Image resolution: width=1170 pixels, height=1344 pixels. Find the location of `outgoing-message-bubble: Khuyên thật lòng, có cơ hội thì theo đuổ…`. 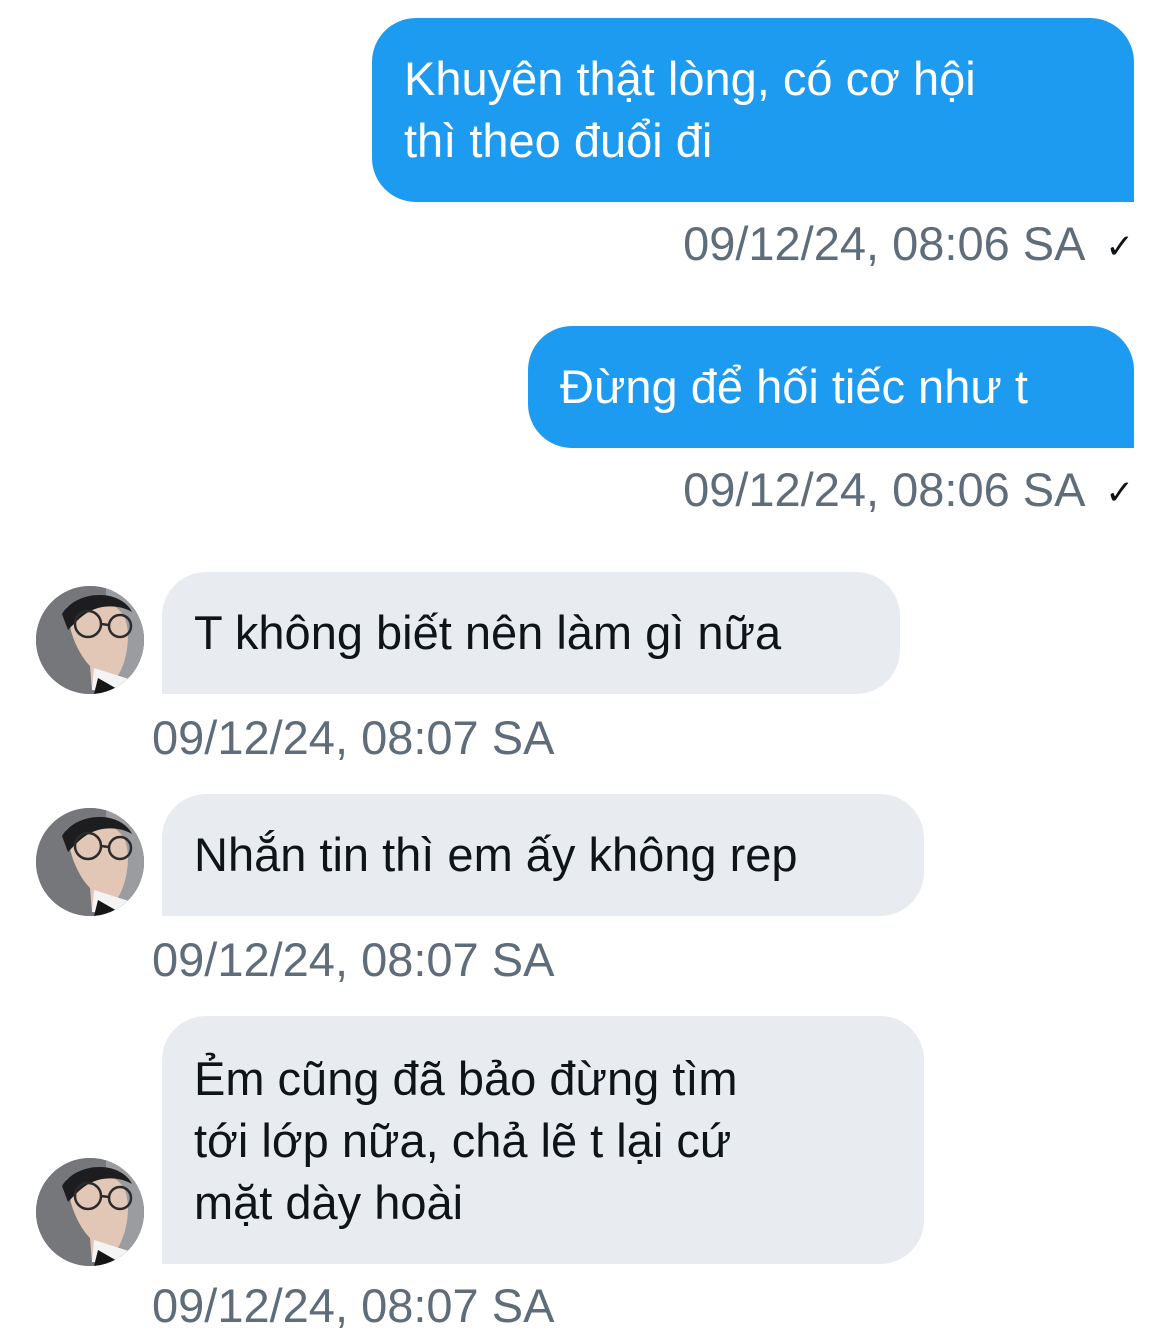

outgoing-message-bubble: Khuyên thật lòng, có cơ hội thì theo đuổ… is located at coordinates (753, 110).